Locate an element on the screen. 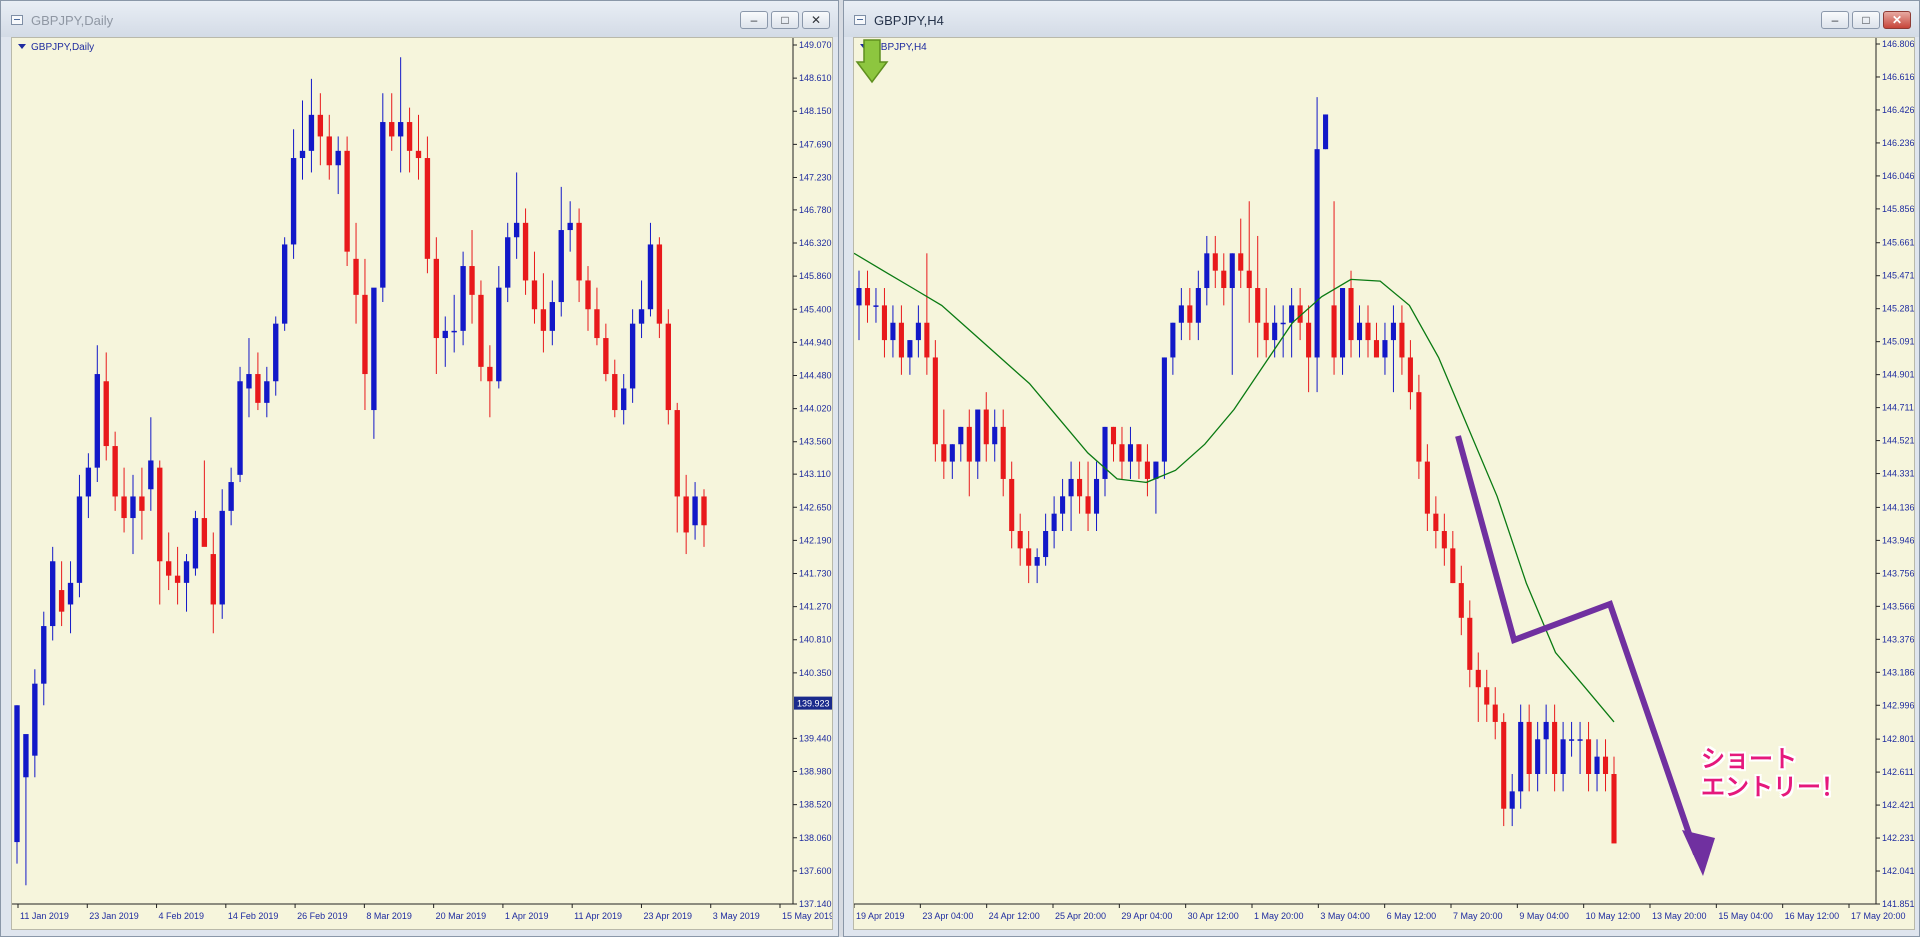 The height and width of the screenshot is (937, 1920). time-tick-label: 10 May 12:00 is located at coordinates (1613, 916).